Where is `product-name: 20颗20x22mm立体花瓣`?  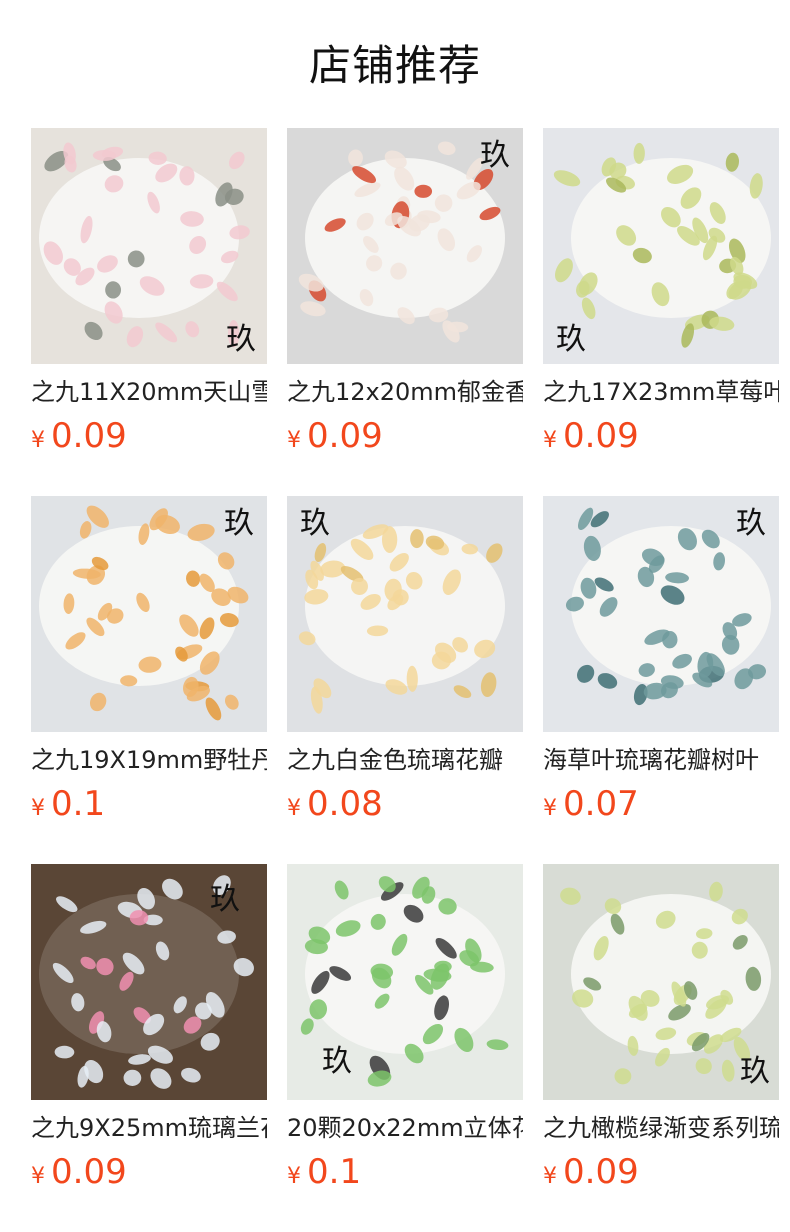
product-name: 20颗20x22mm立体花瓣 is located at coordinates (405, 1128).